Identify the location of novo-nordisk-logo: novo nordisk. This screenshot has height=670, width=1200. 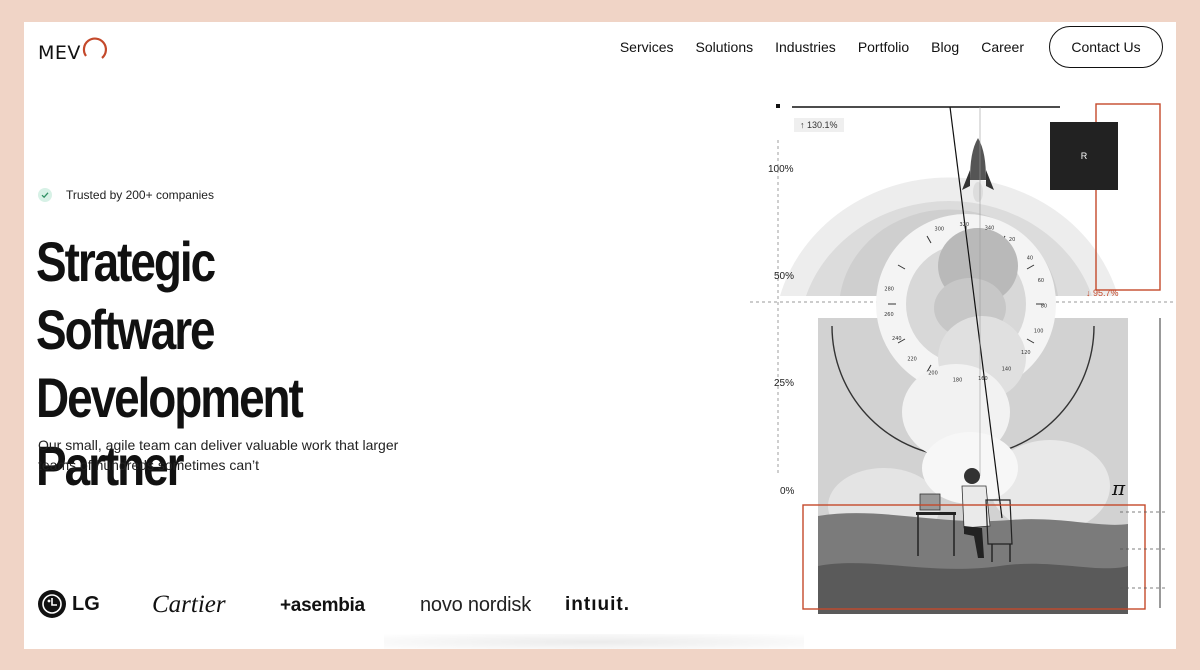
(475, 605).